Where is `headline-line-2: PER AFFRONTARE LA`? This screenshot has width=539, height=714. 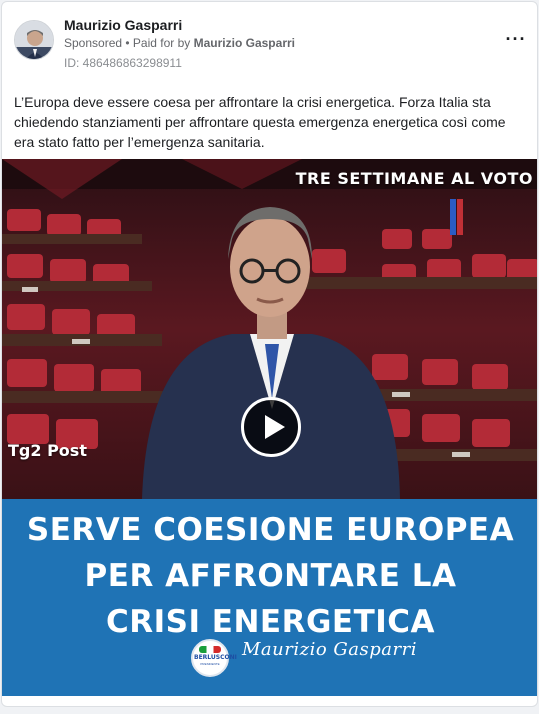
headline-line-2: PER AFFRONTARE LA is located at coordinates (270, 576).